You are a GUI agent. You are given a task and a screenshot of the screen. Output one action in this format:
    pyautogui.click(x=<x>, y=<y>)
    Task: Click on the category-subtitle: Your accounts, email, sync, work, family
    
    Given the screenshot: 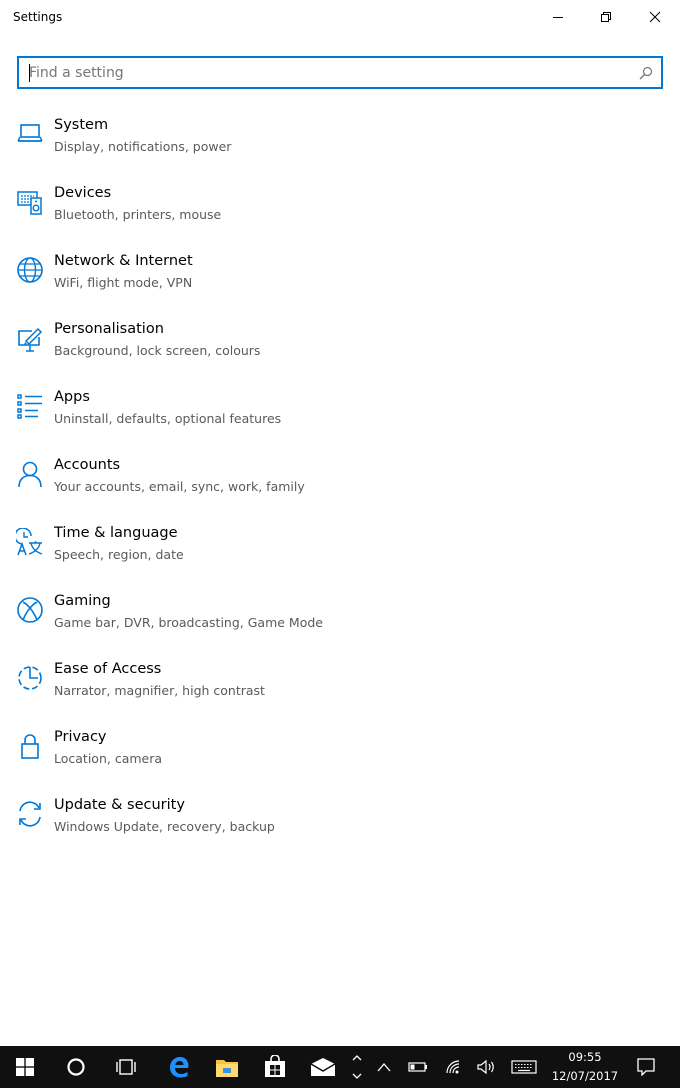 What is the action you would take?
    pyautogui.click(x=179, y=486)
    